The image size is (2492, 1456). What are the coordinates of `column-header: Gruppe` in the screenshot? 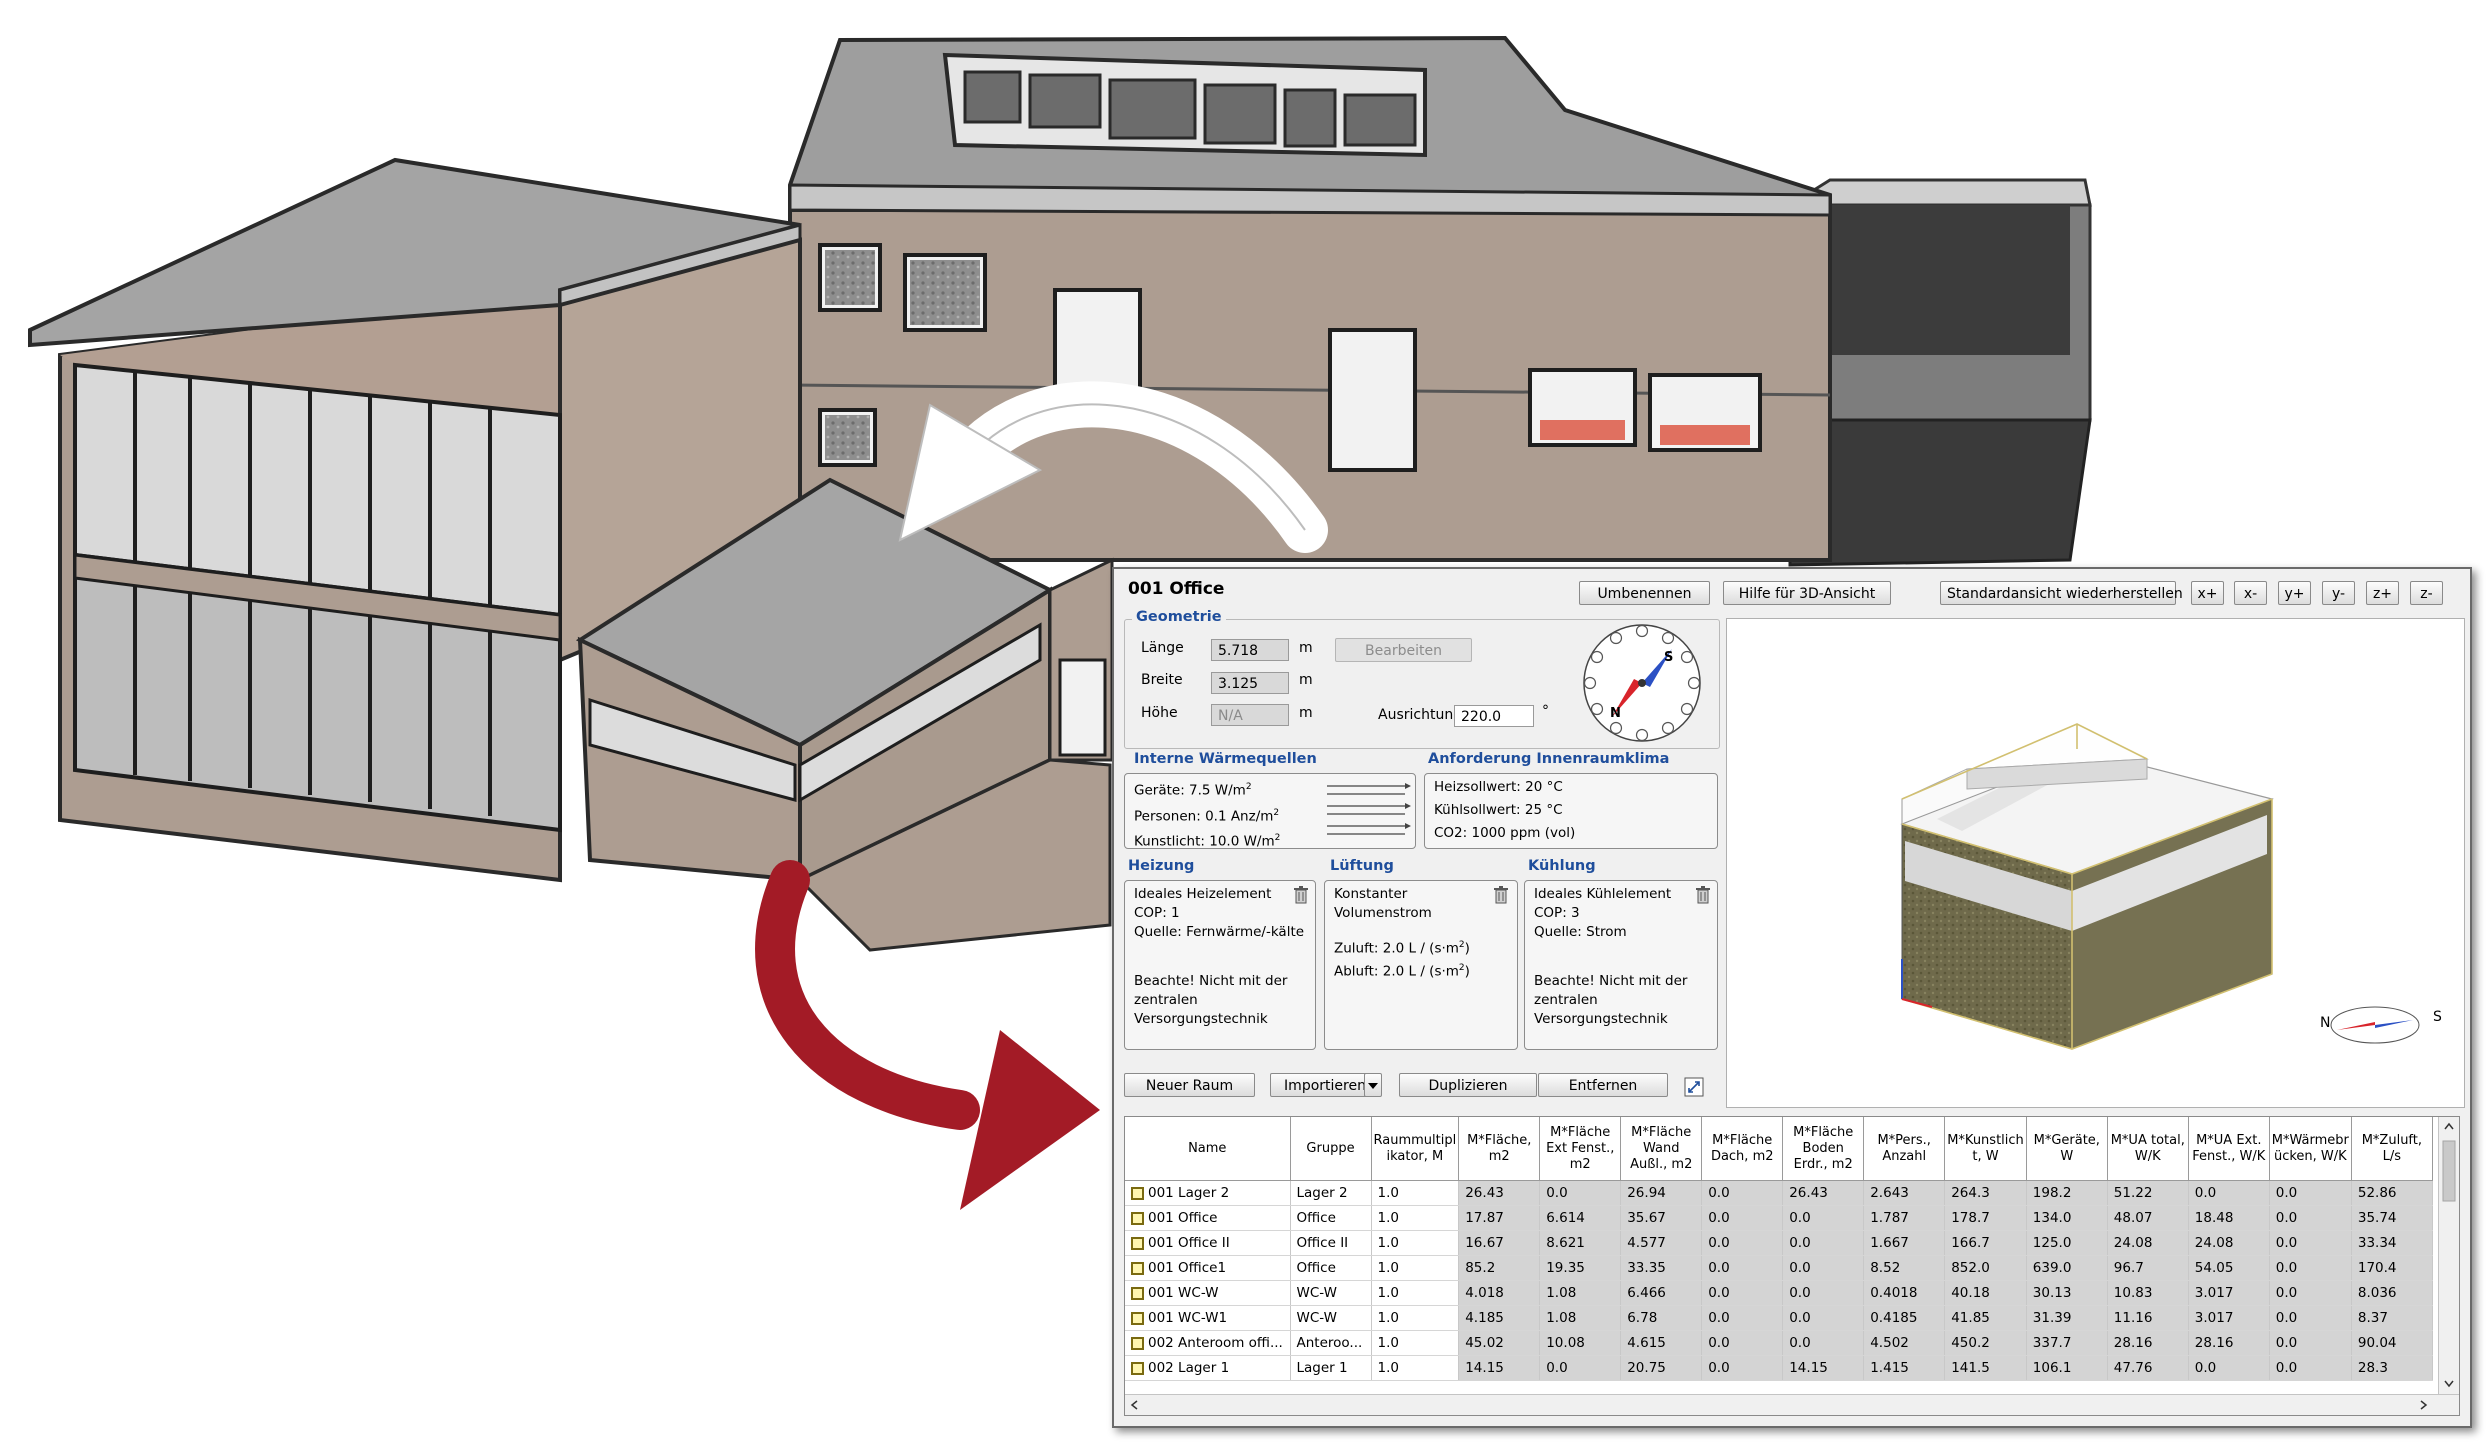 It's located at (1331, 1149).